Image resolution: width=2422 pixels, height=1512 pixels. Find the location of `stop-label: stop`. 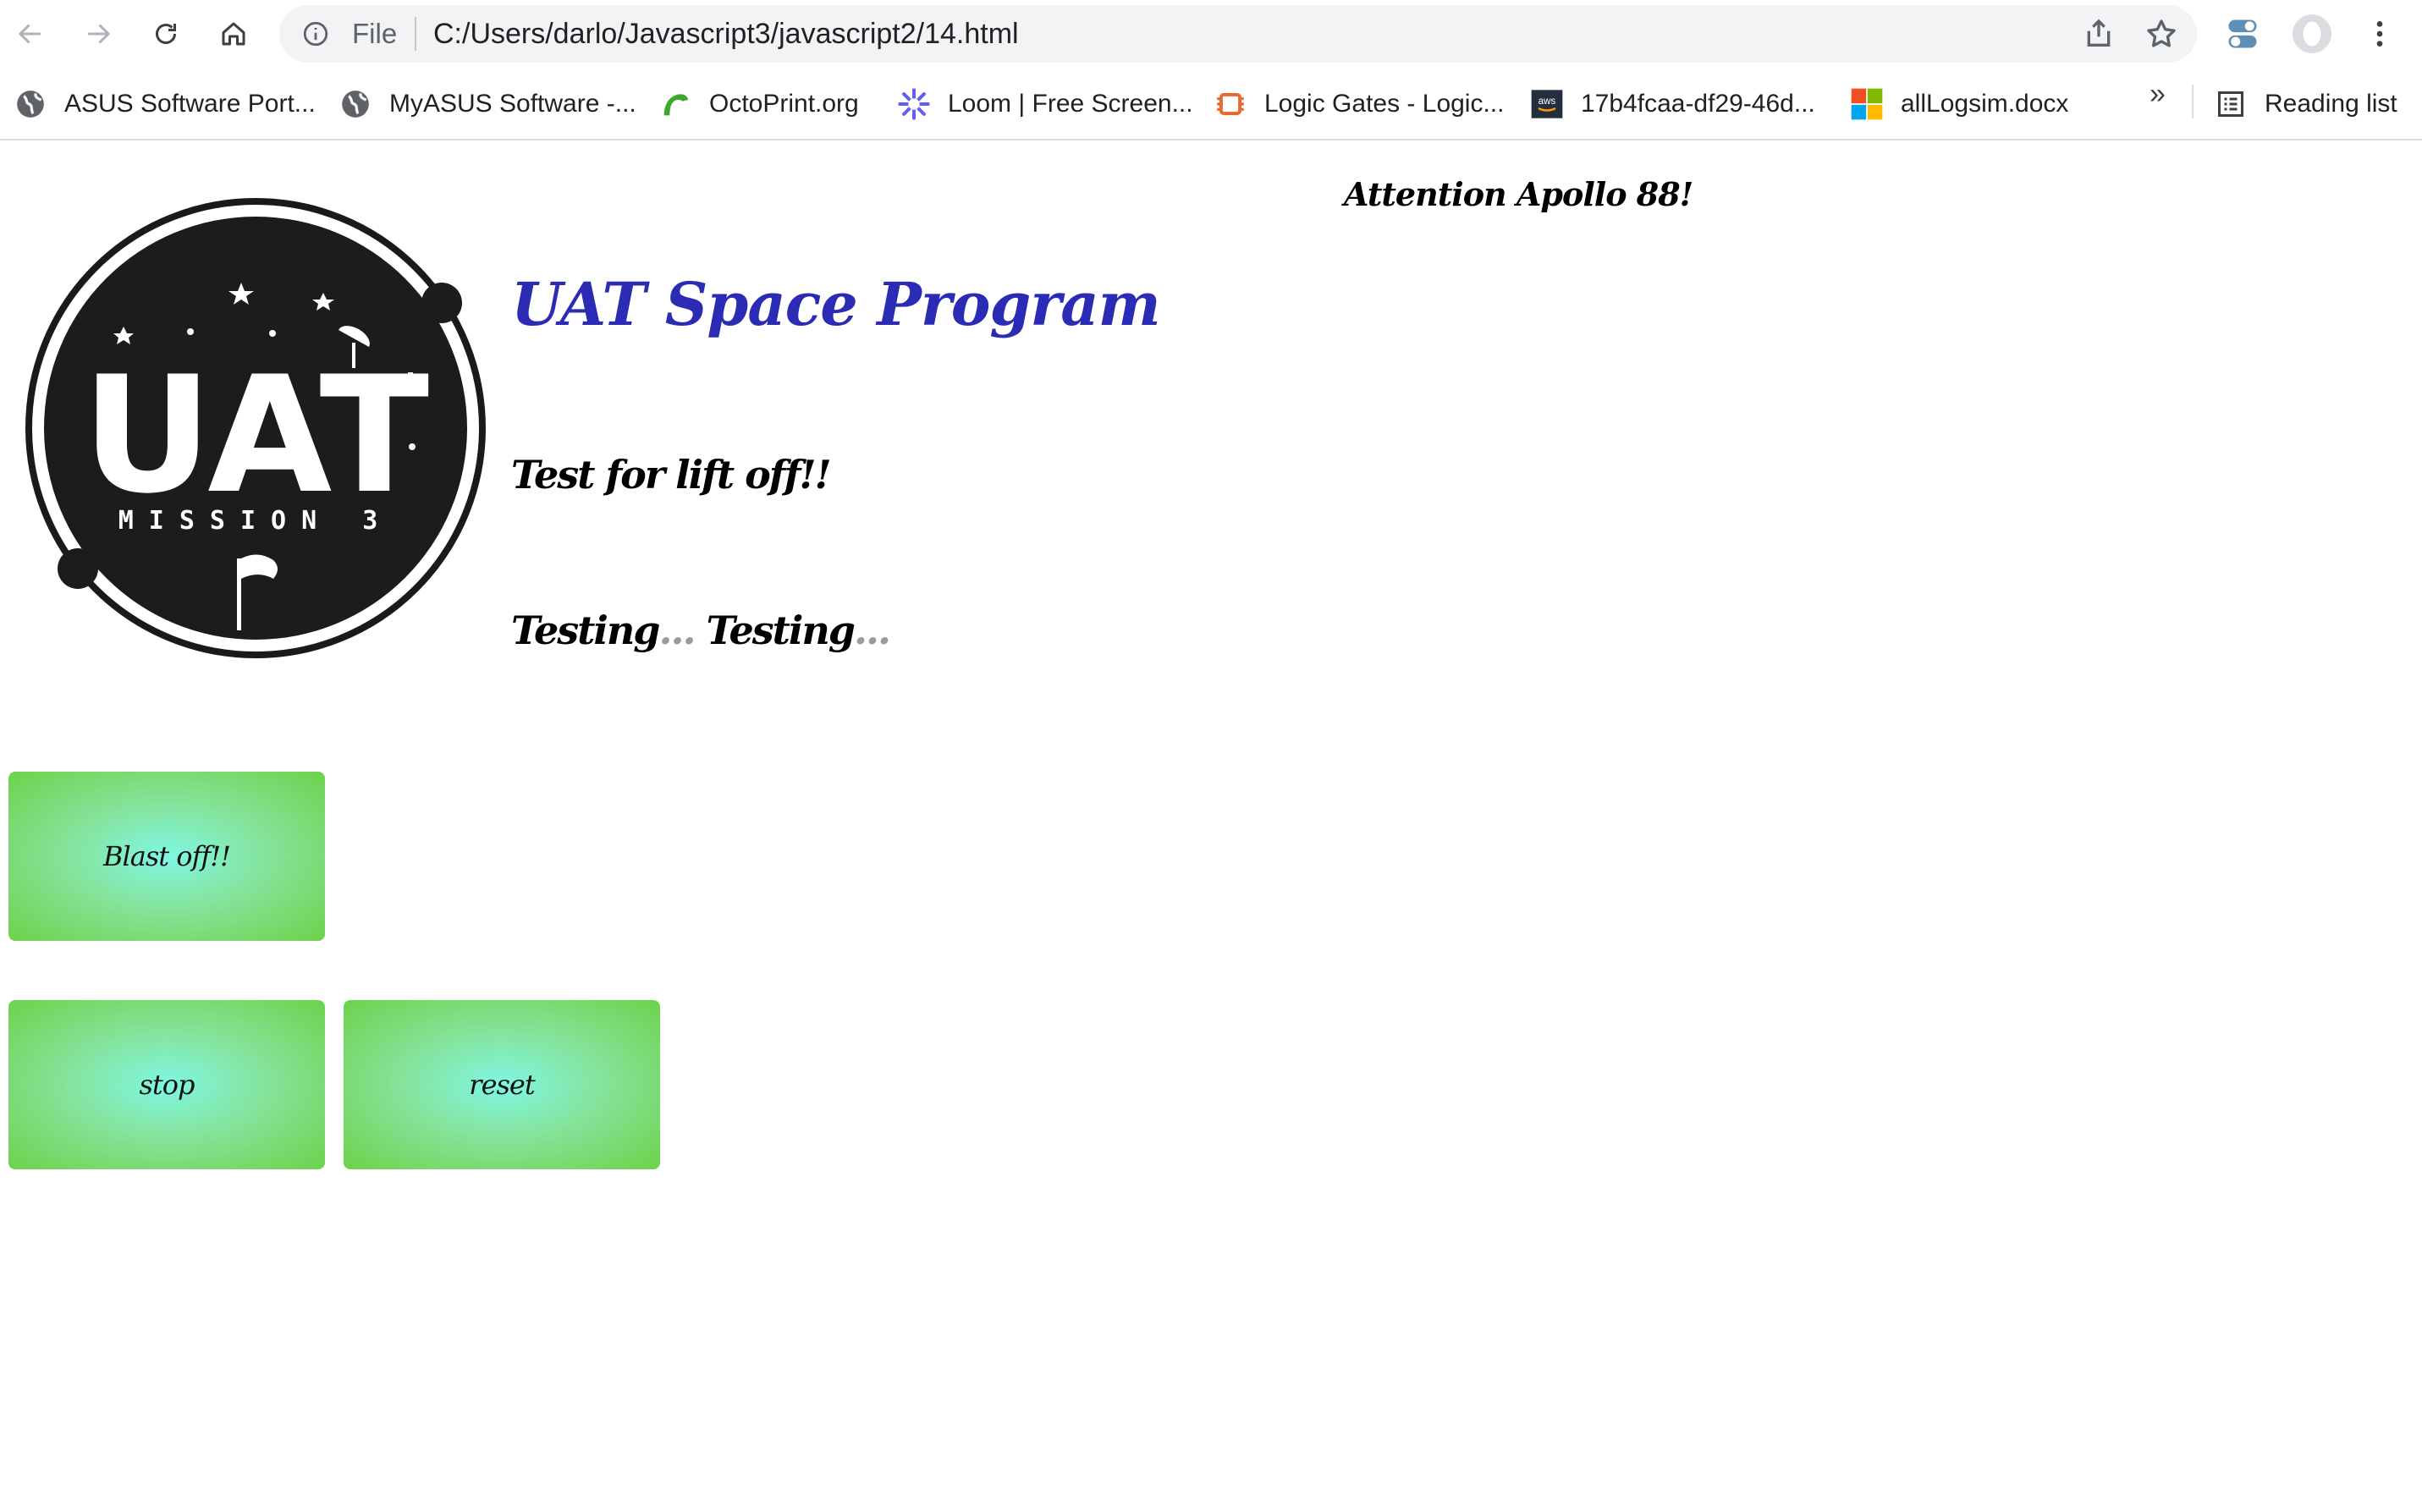

stop-label: stop is located at coordinates (167, 1085).